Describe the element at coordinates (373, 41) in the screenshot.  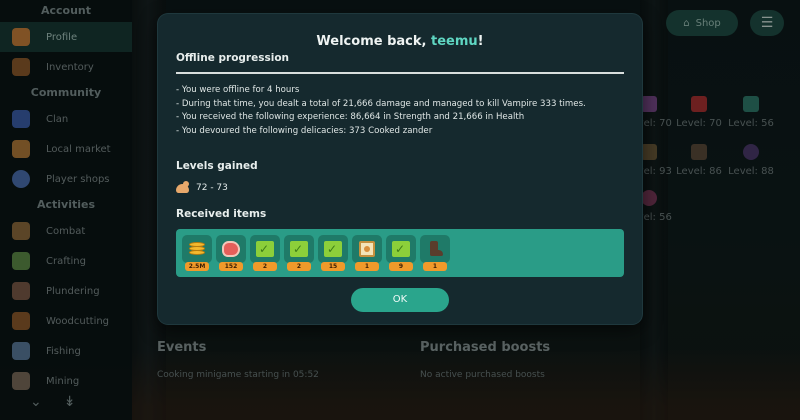
I see `dialog-title-prefix: Welcome back,` at that location.